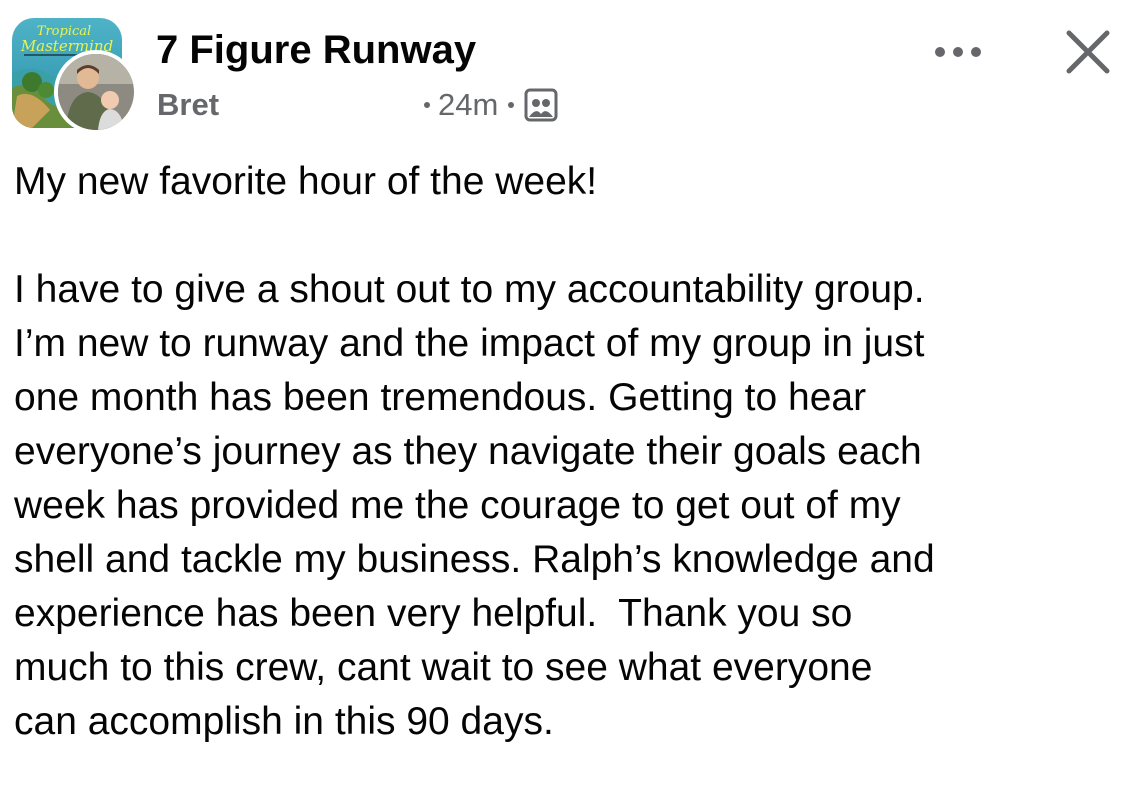  I want to click on post-headline: My new favorite hour of the week!, so click(306, 181).